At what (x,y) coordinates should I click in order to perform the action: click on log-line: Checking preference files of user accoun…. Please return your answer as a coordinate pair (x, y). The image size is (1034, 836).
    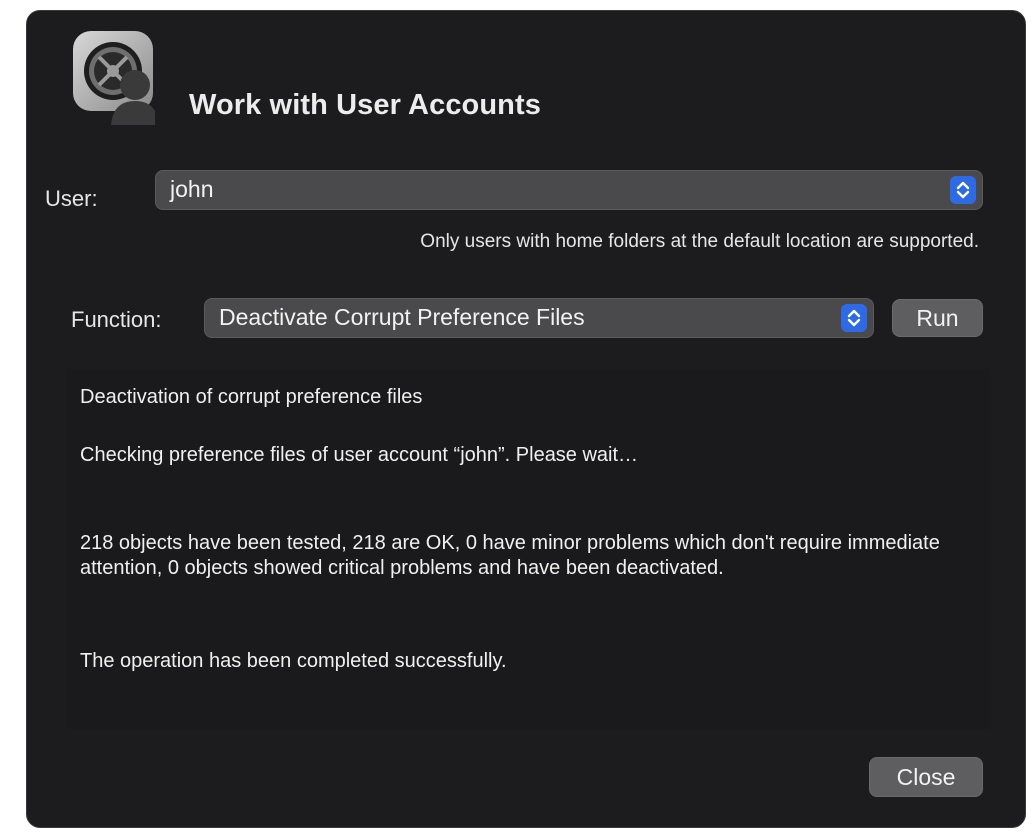
    Looking at the image, I should click on (359, 455).